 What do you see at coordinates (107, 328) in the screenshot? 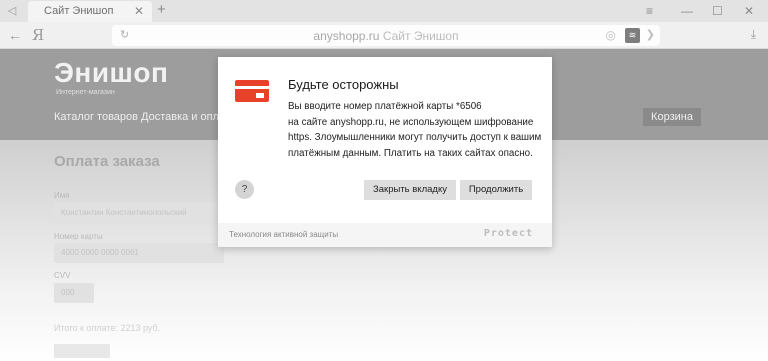
I see `order-total: Итого к оплате: 2213 руб.` at bounding box center [107, 328].